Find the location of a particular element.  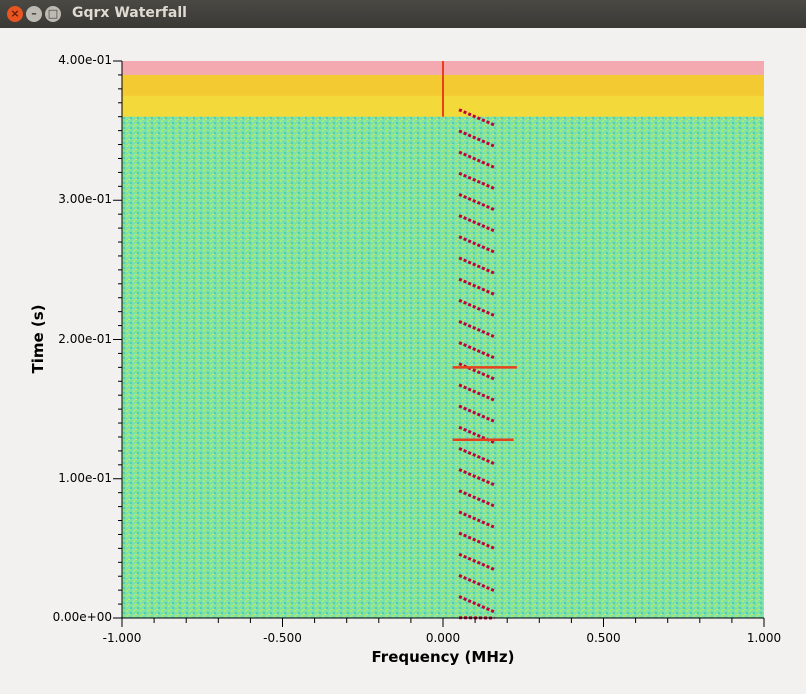

x-tick-label: -0.500 is located at coordinates (282, 638).